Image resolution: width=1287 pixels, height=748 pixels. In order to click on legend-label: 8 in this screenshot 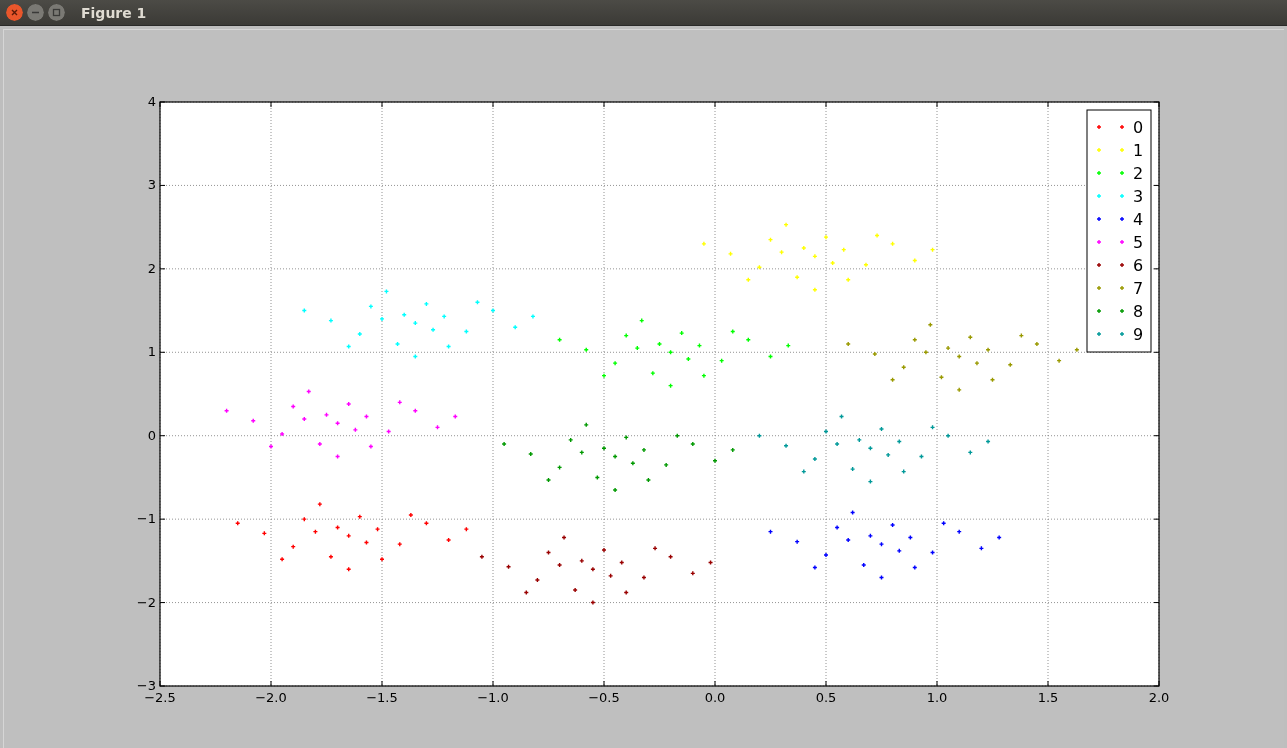, I will do `click(1138, 311)`.